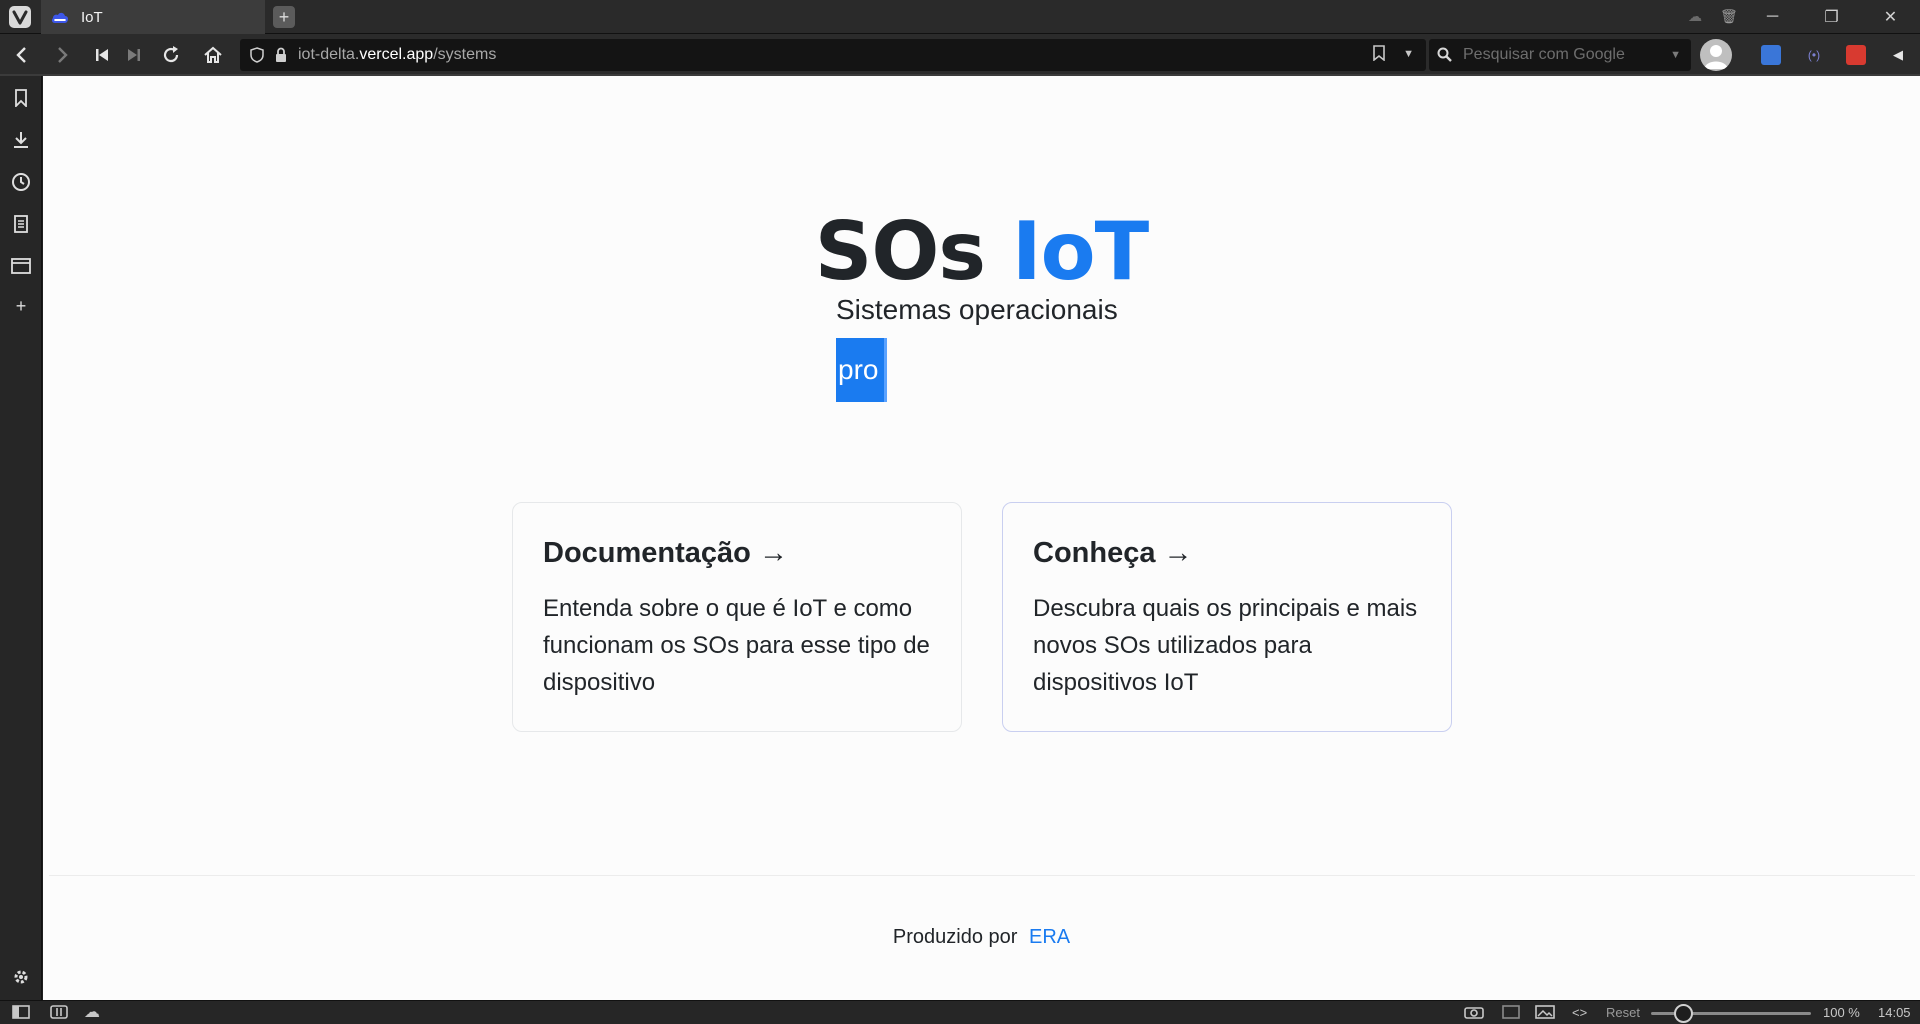 The image size is (1920, 1024). What do you see at coordinates (1623, 1012) in the screenshot?
I see `zoom-reset-button: Reset` at bounding box center [1623, 1012].